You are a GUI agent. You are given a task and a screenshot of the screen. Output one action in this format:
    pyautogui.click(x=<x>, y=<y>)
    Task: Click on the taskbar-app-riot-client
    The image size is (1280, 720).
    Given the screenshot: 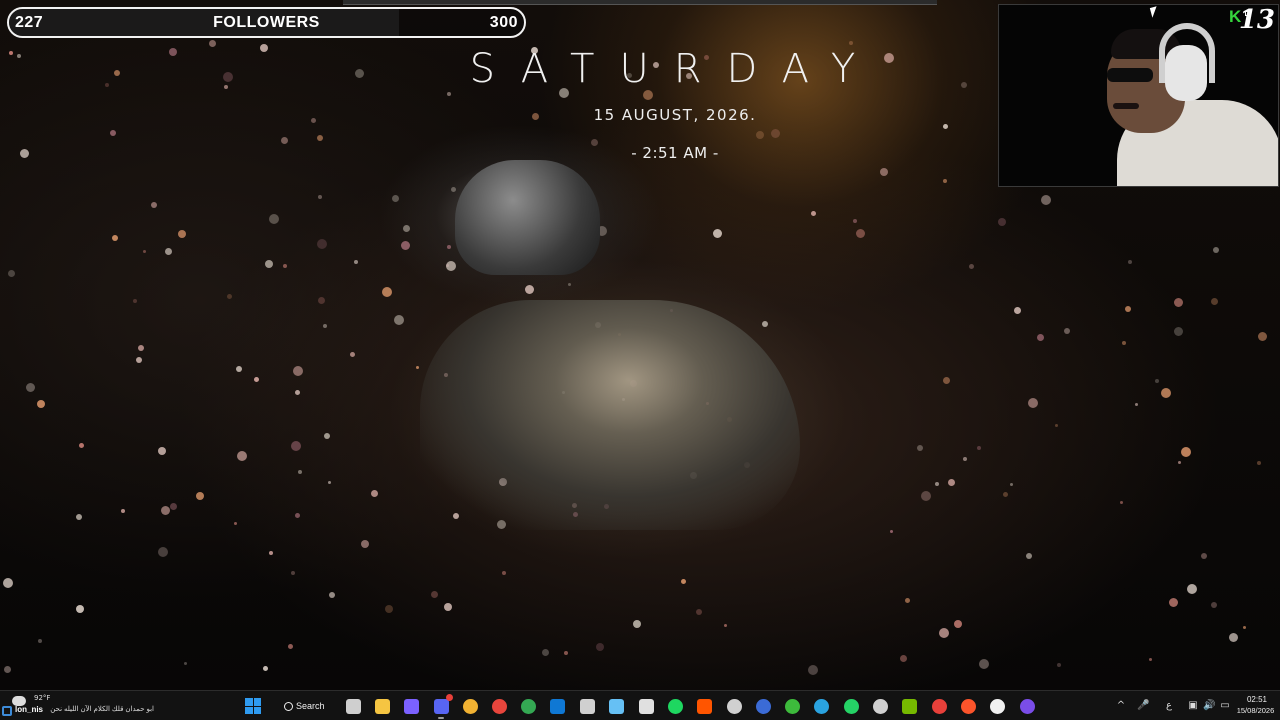 What is the action you would take?
    pyautogui.click(x=939, y=706)
    